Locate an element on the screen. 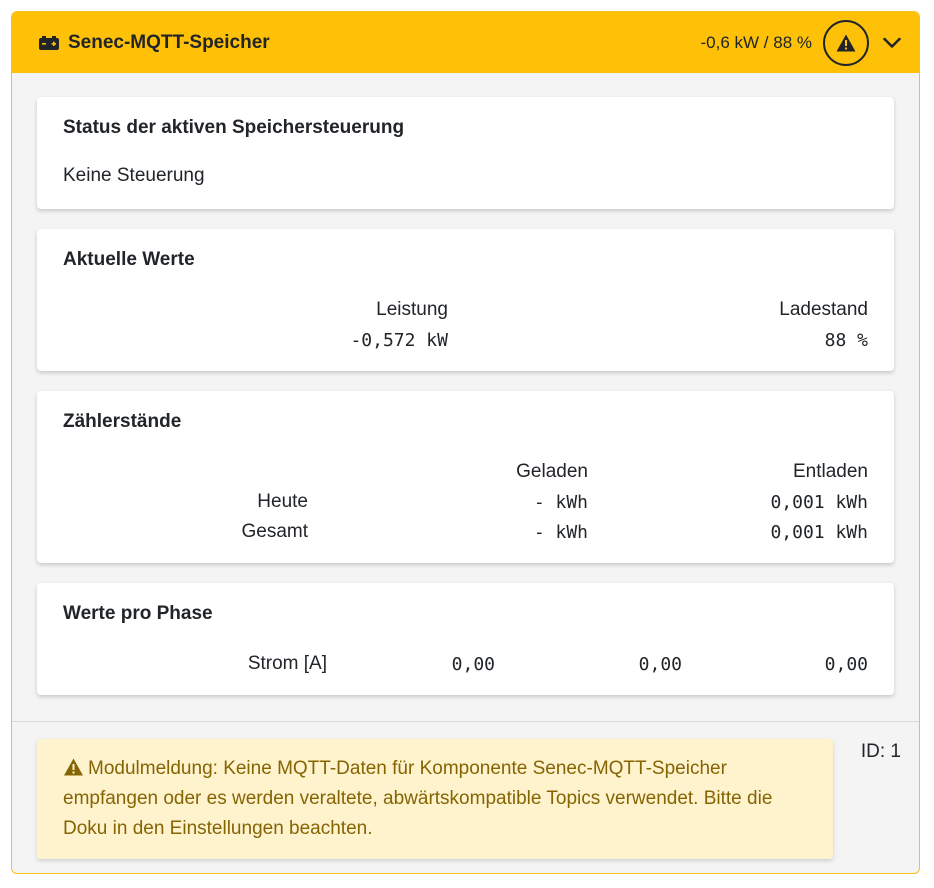 The height and width of the screenshot is (888, 934). col-charged-header: Geladen is located at coordinates (552, 471).